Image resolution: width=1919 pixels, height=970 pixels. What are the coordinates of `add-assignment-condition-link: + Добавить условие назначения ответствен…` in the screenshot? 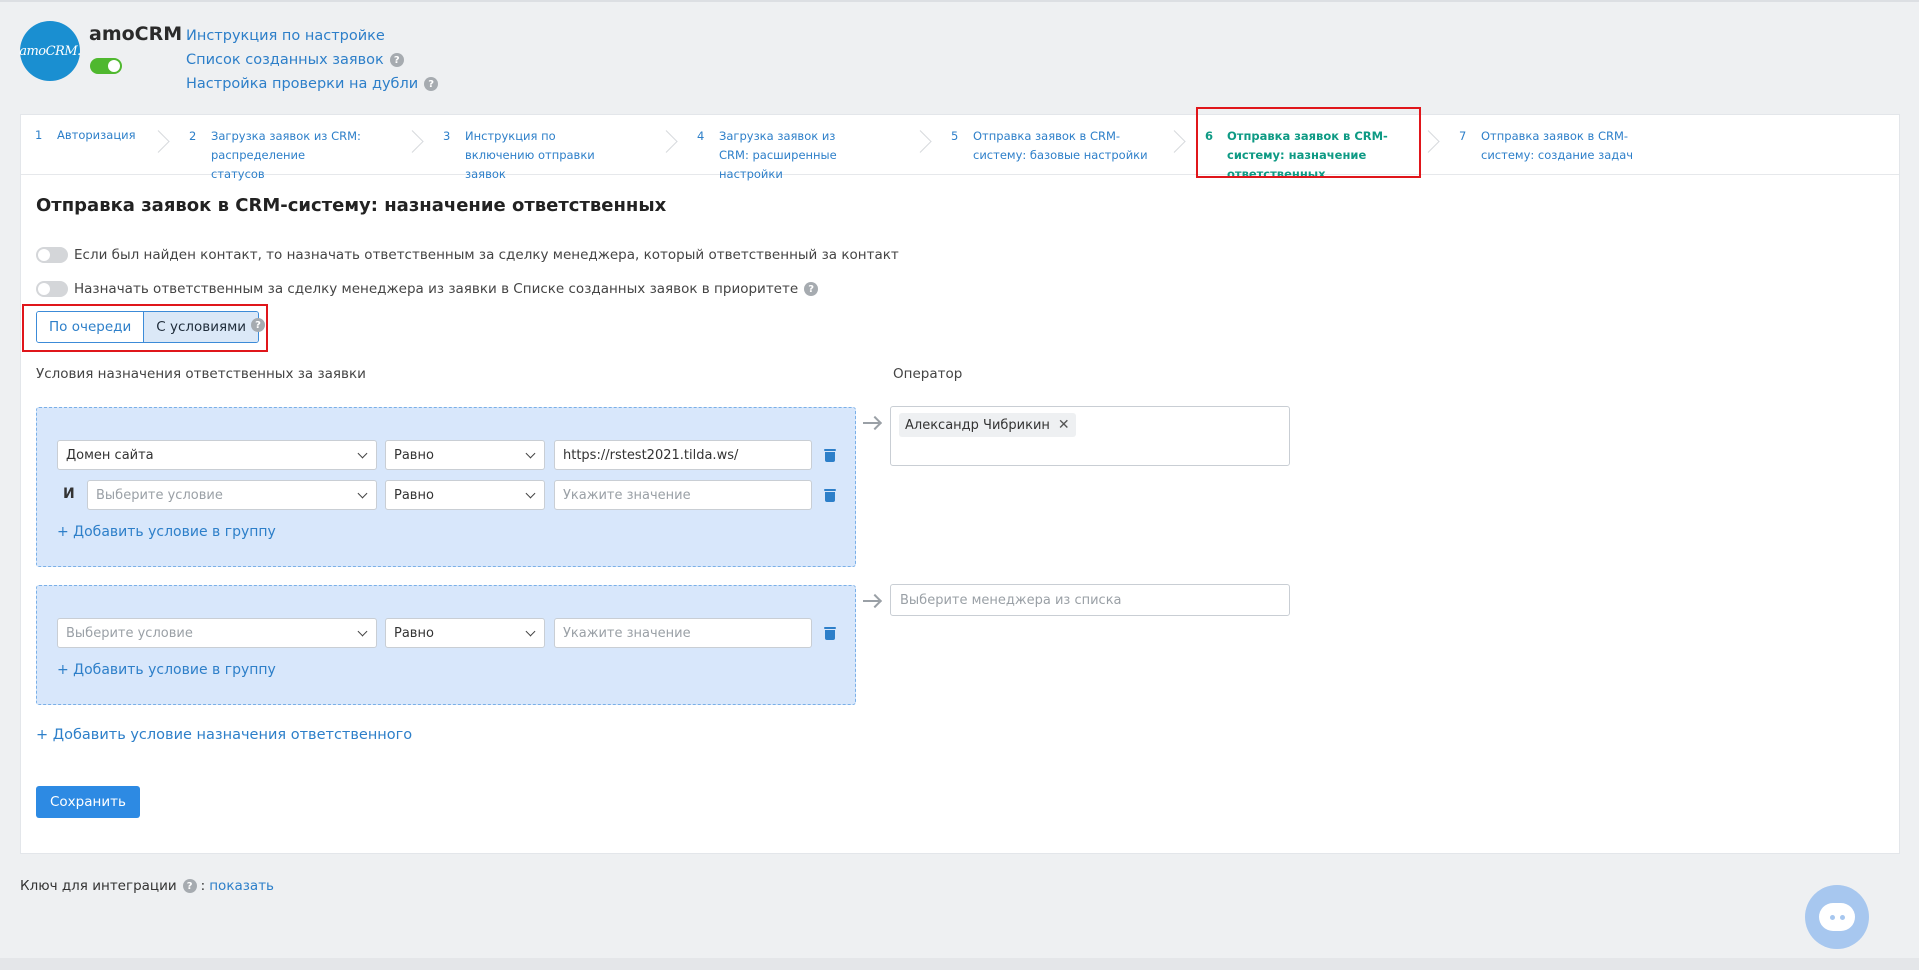 It's located at (224, 735).